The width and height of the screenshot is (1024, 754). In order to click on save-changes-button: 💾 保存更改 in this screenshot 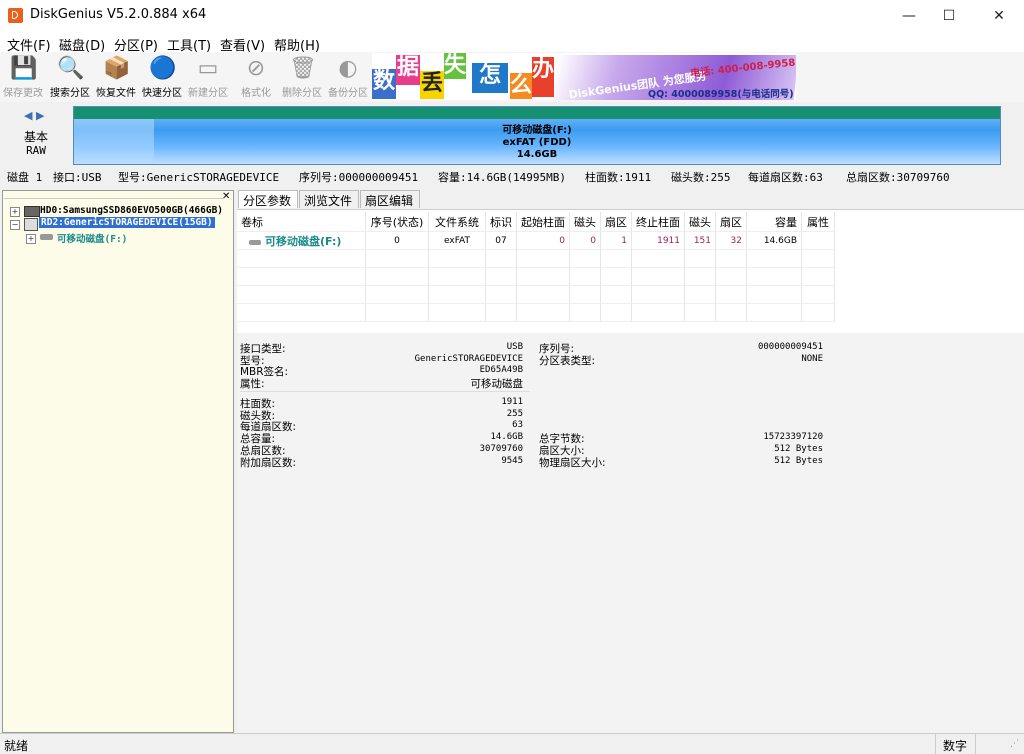, I will do `click(23, 77)`.